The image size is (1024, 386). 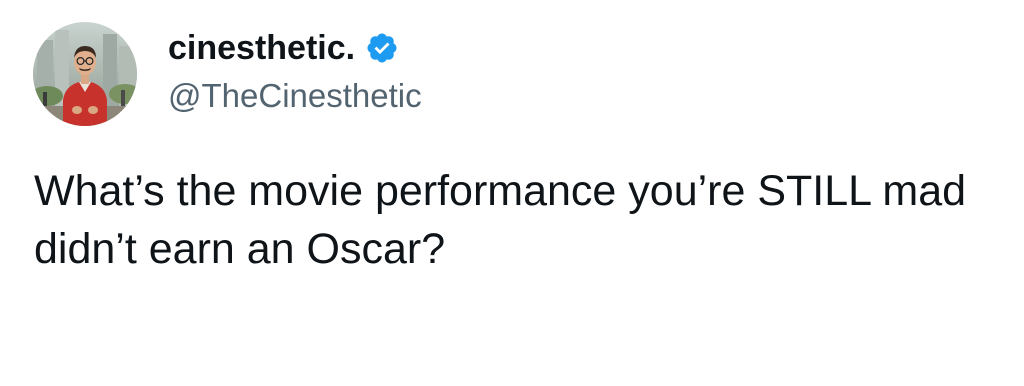 I want to click on author-name-row: cinesthetic., so click(x=283, y=48).